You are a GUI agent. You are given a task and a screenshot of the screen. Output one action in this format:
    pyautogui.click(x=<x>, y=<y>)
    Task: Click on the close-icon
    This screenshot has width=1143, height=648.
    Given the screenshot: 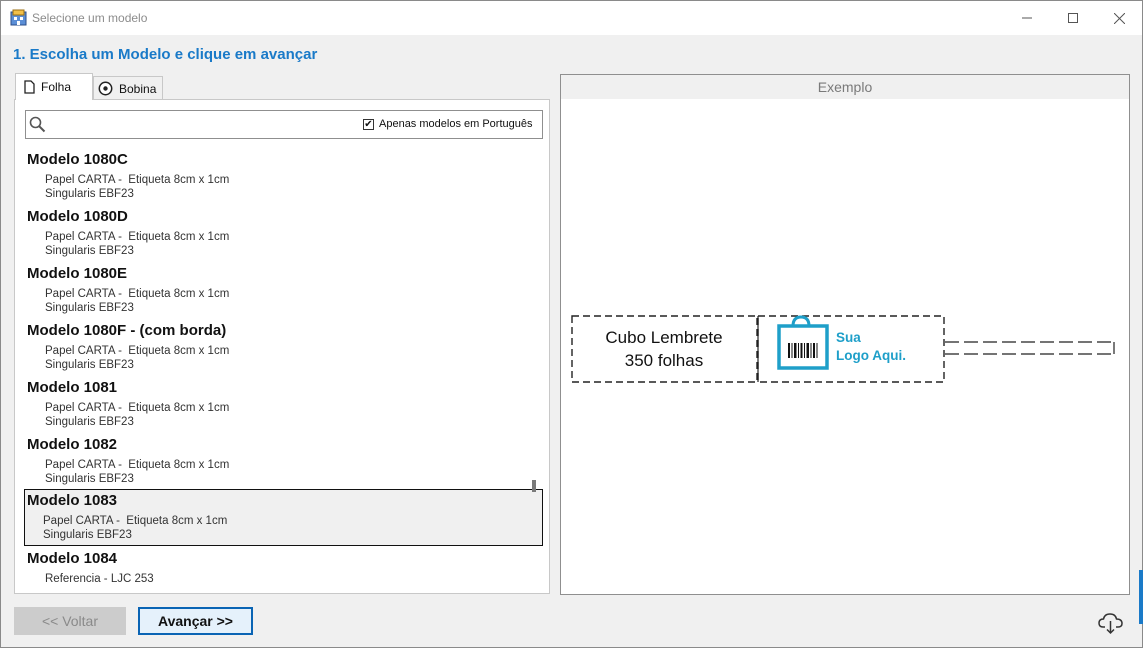 What is the action you would take?
    pyautogui.click(x=1119, y=18)
    